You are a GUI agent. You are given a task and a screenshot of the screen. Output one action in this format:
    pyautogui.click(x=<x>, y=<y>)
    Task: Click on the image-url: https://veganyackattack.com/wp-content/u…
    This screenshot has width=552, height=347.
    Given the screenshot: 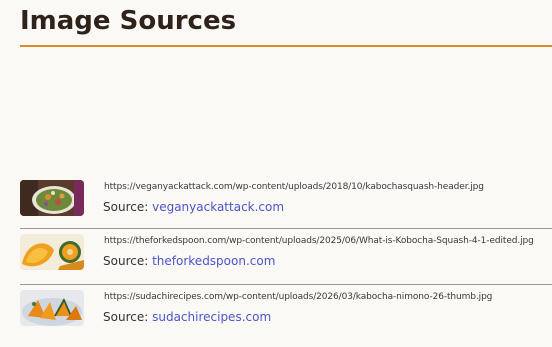 What is the action you would take?
    pyautogui.click(x=294, y=187)
    